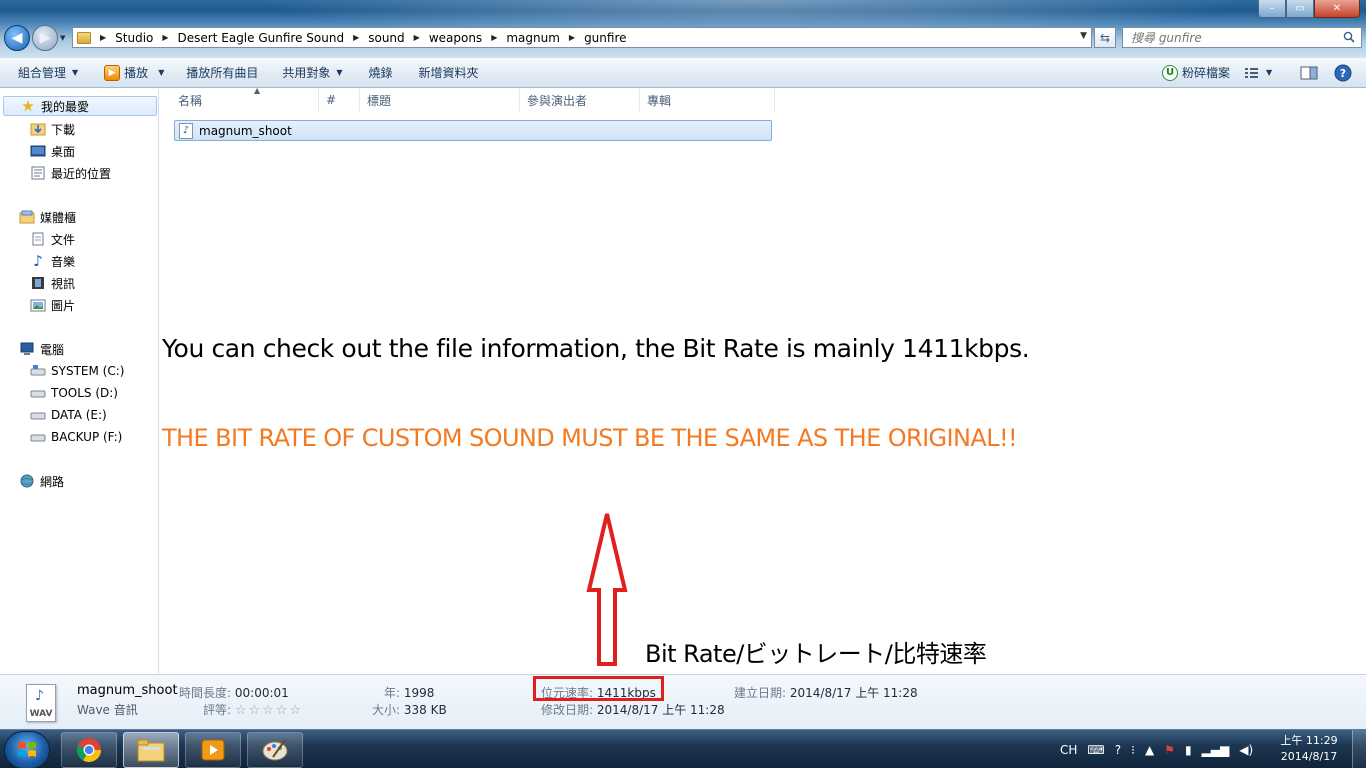 This screenshot has width=1366, height=768. Describe the element at coordinates (386, 38) in the screenshot. I see `breadcrumb-sound: sound` at that location.